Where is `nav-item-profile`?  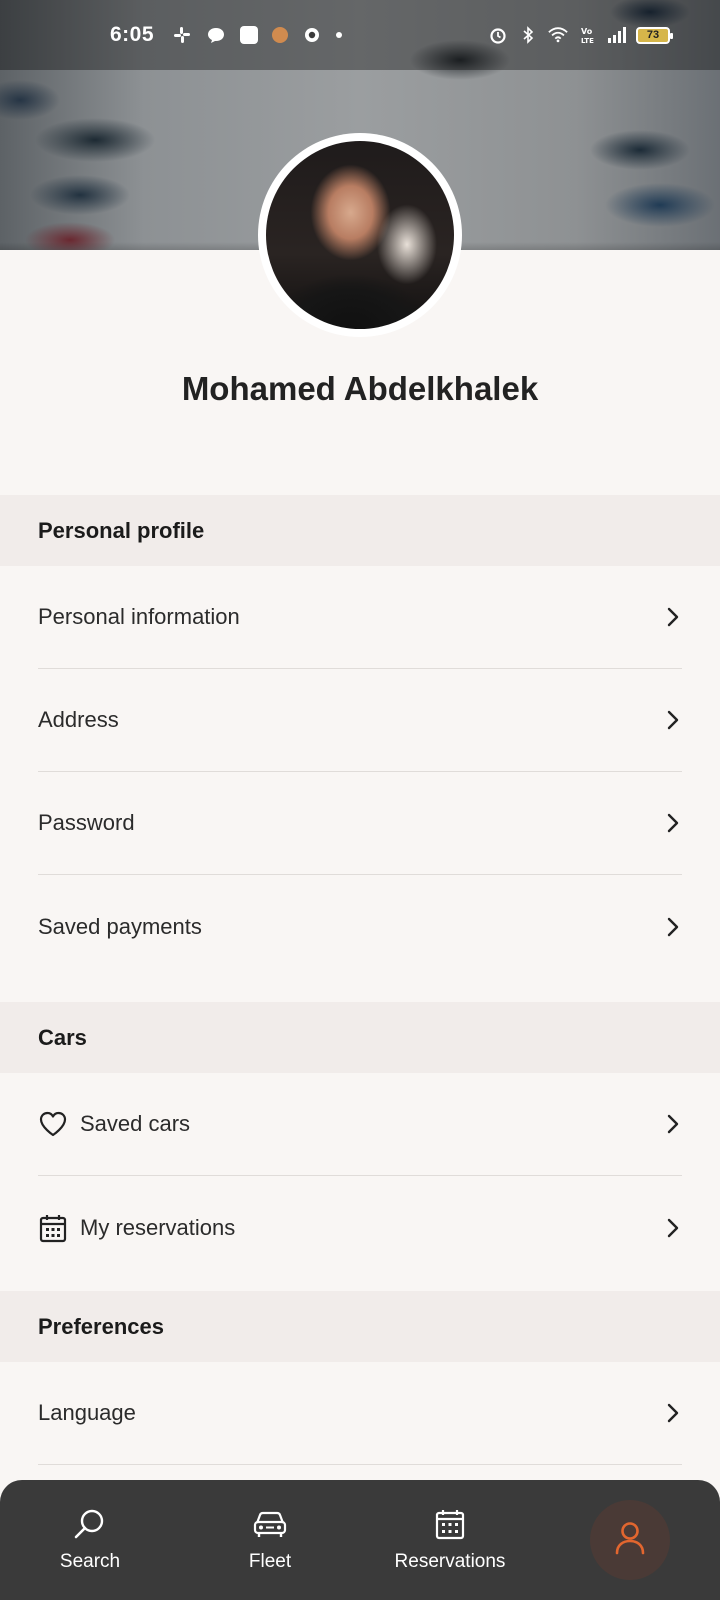
nav-item-profile is located at coordinates (630, 1540).